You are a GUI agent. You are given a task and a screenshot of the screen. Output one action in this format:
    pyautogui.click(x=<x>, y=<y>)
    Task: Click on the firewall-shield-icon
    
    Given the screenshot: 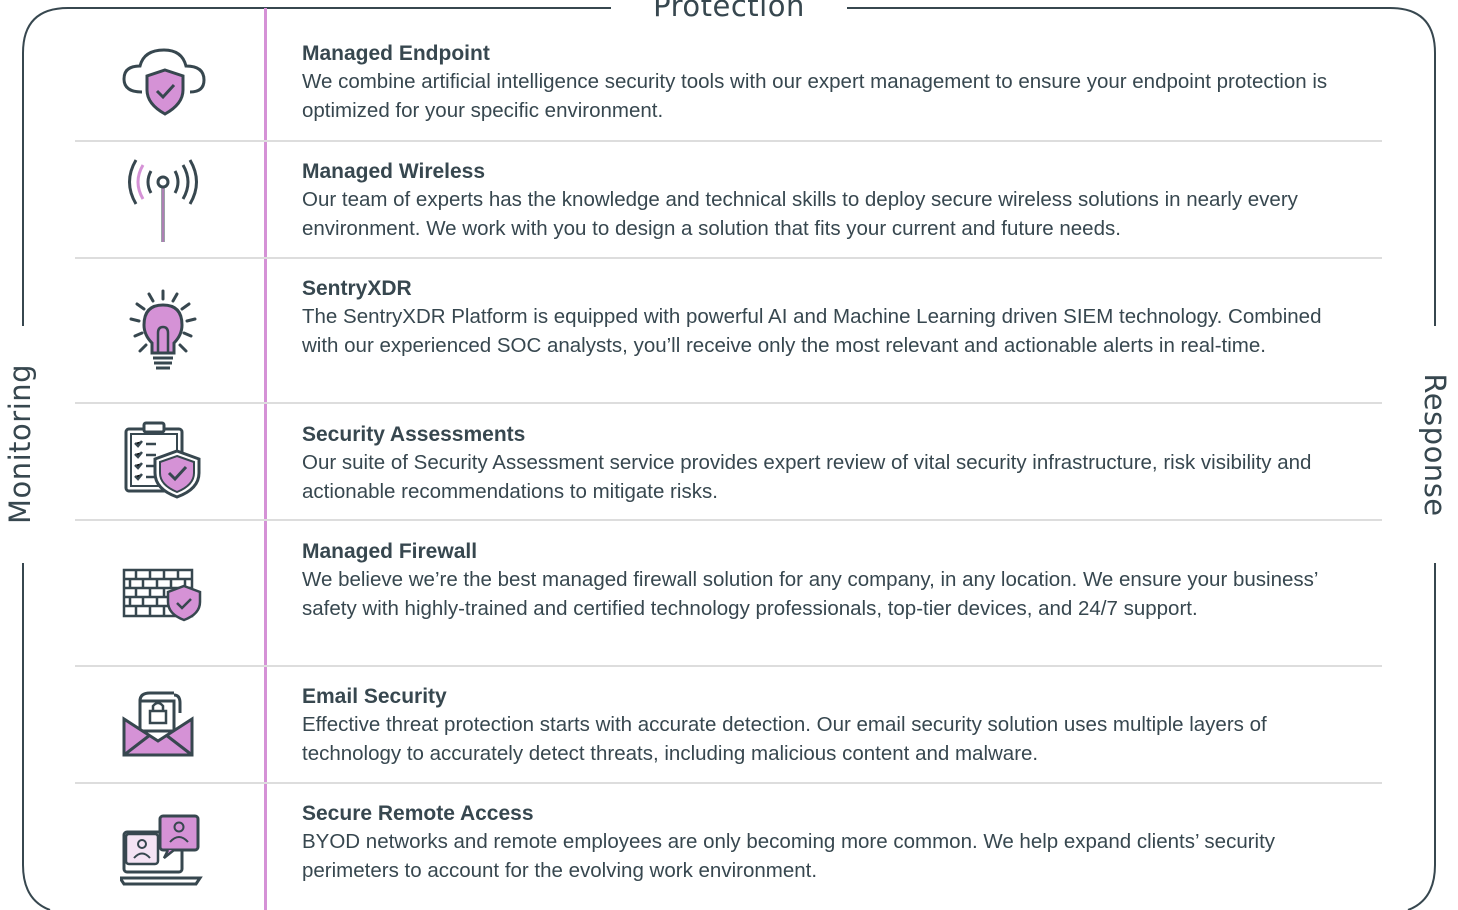 What is the action you would take?
    pyautogui.click(x=162, y=594)
    